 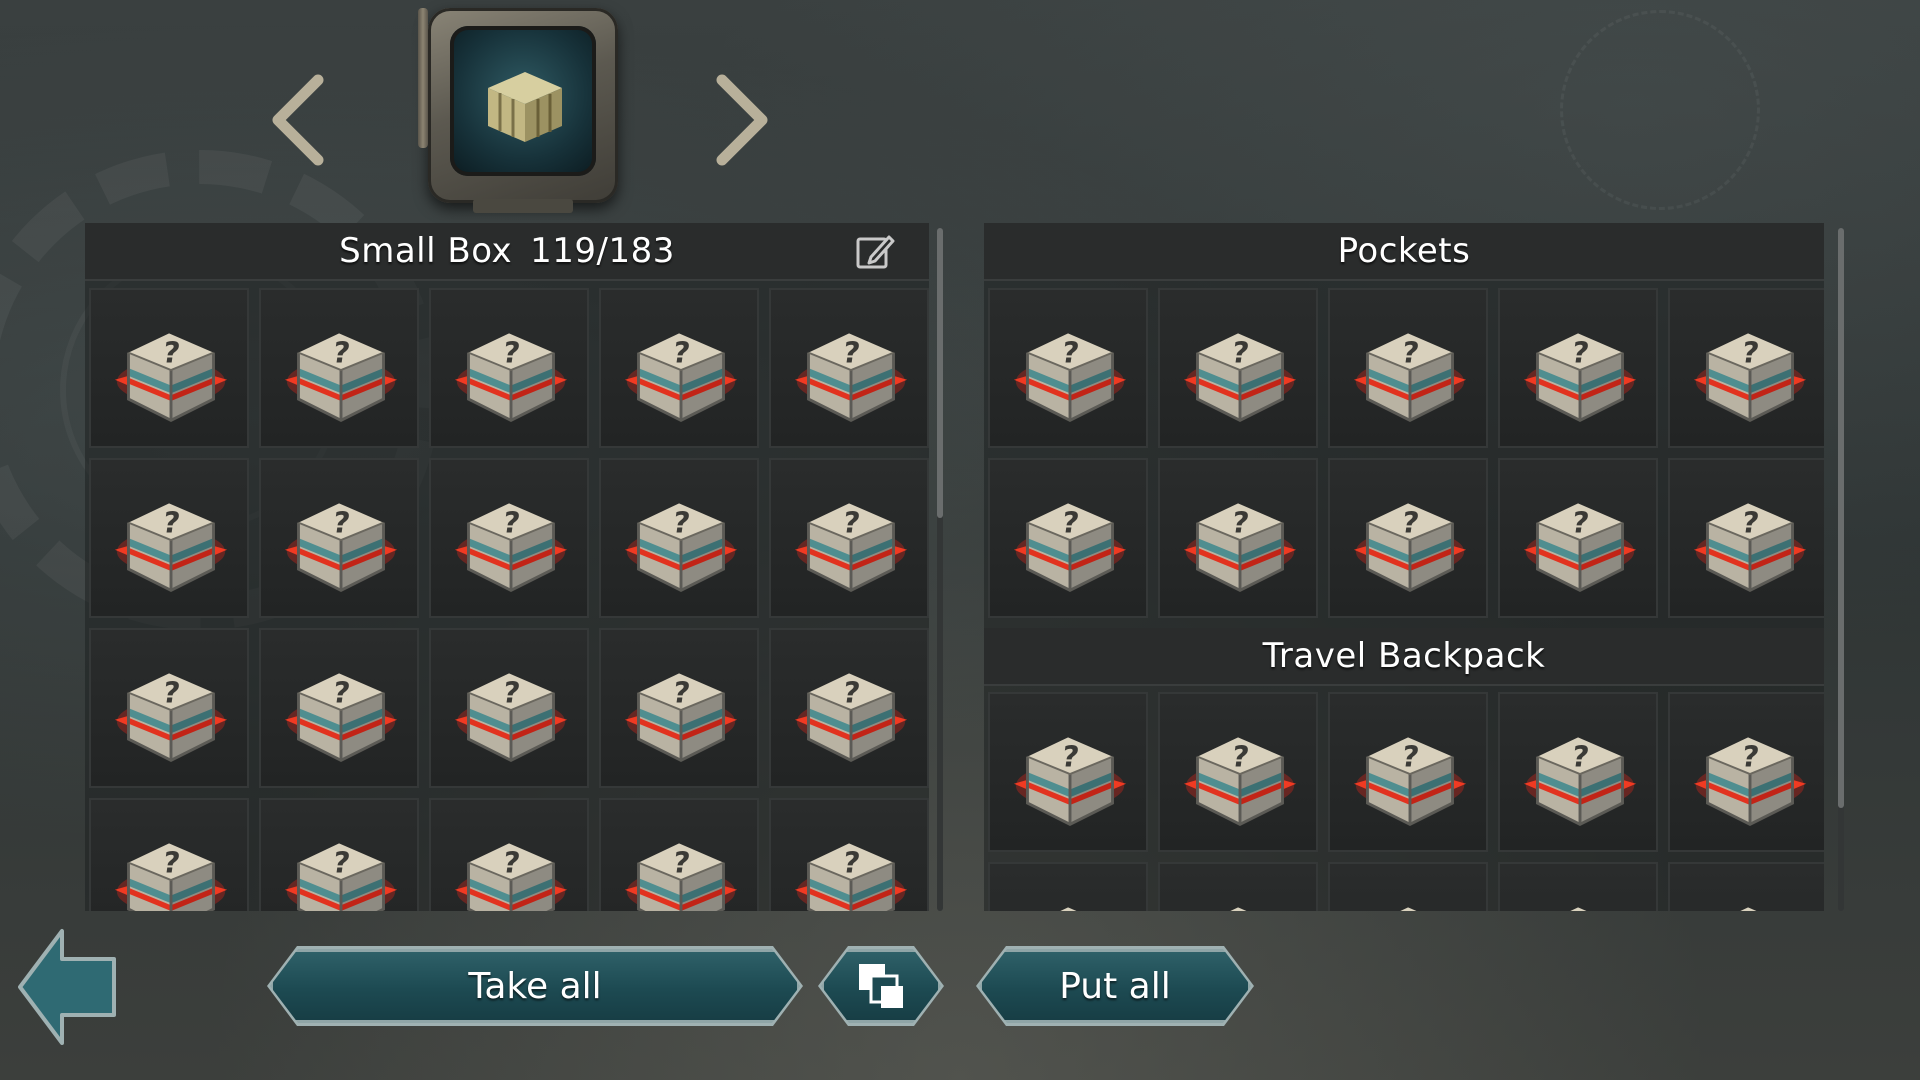 I want to click on container-monitor, so click(x=518, y=110).